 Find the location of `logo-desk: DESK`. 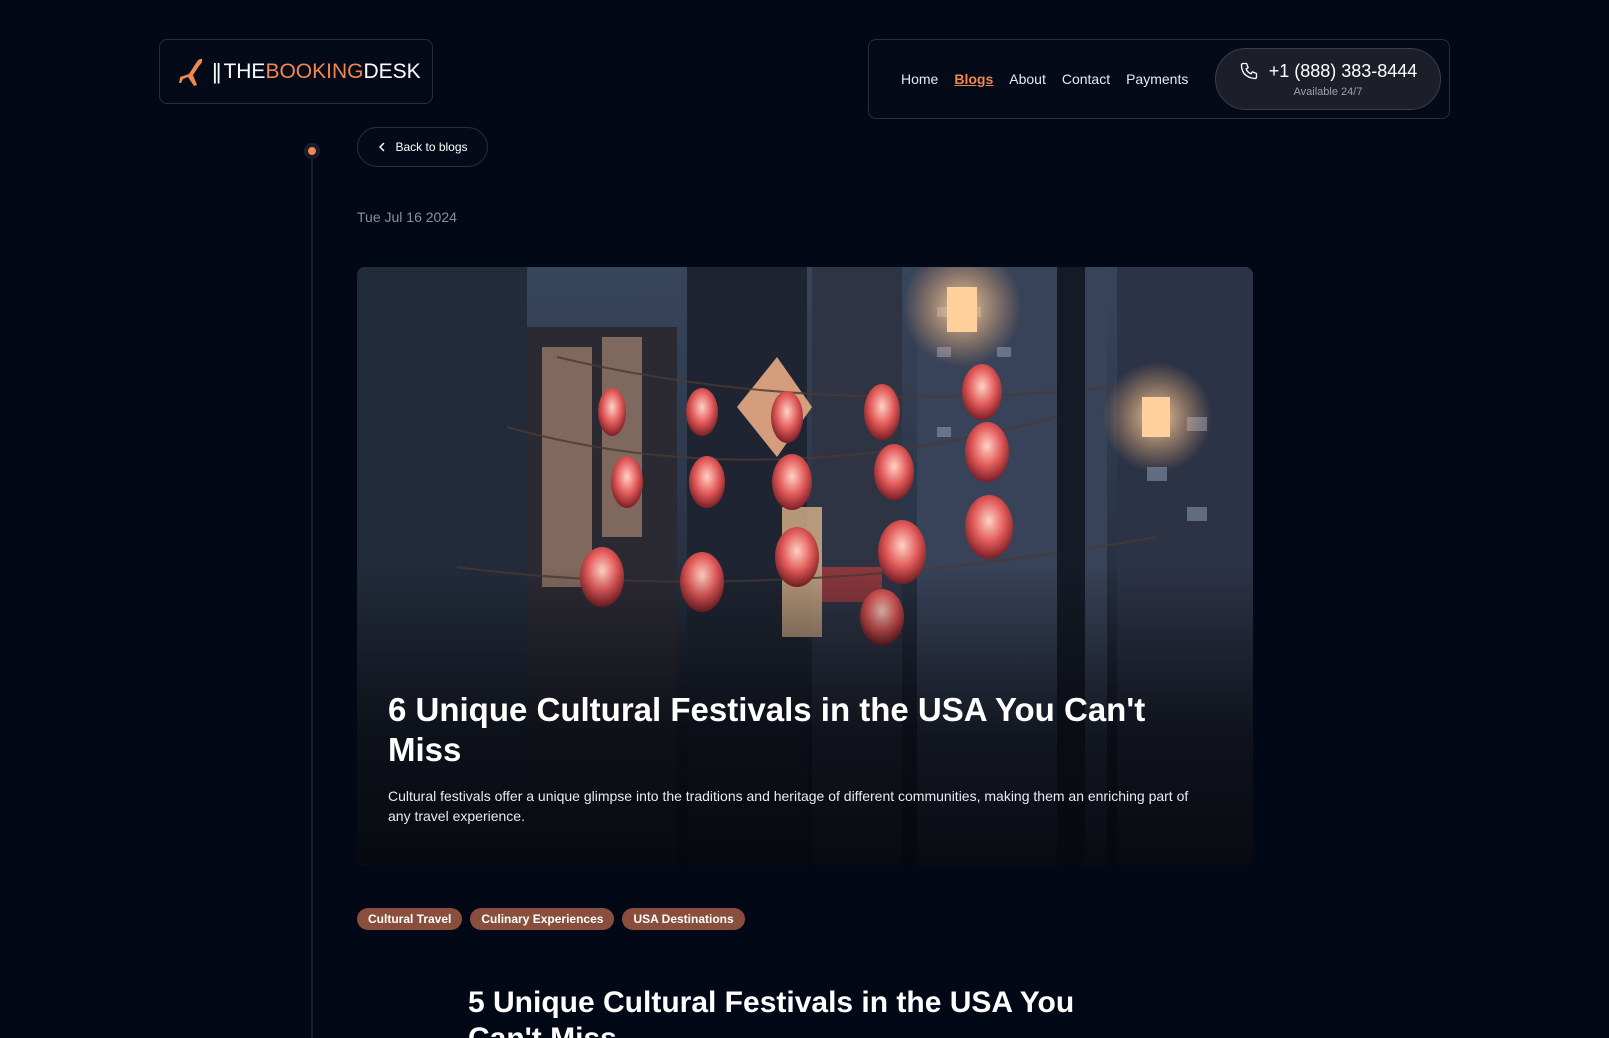

logo-desk: DESK is located at coordinates (392, 71).